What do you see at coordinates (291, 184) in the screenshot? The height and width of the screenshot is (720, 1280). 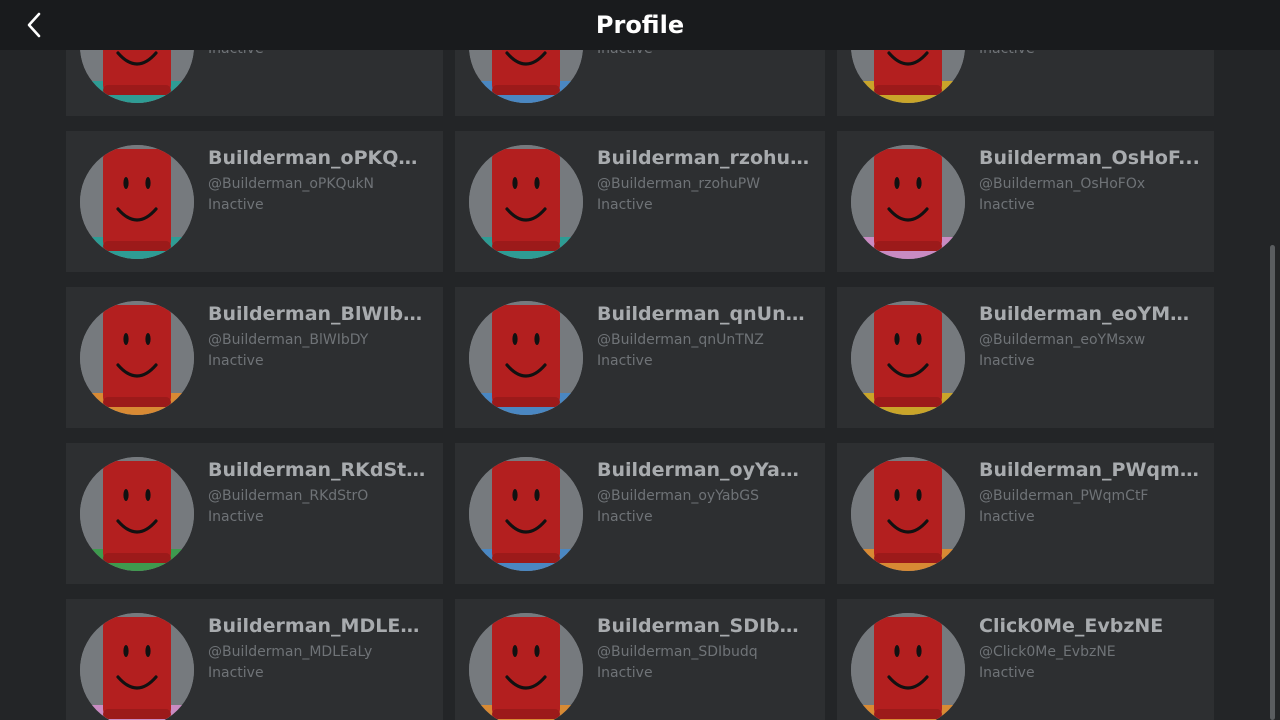 I see `friend-handle: @Builderman_oPKQukN` at bounding box center [291, 184].